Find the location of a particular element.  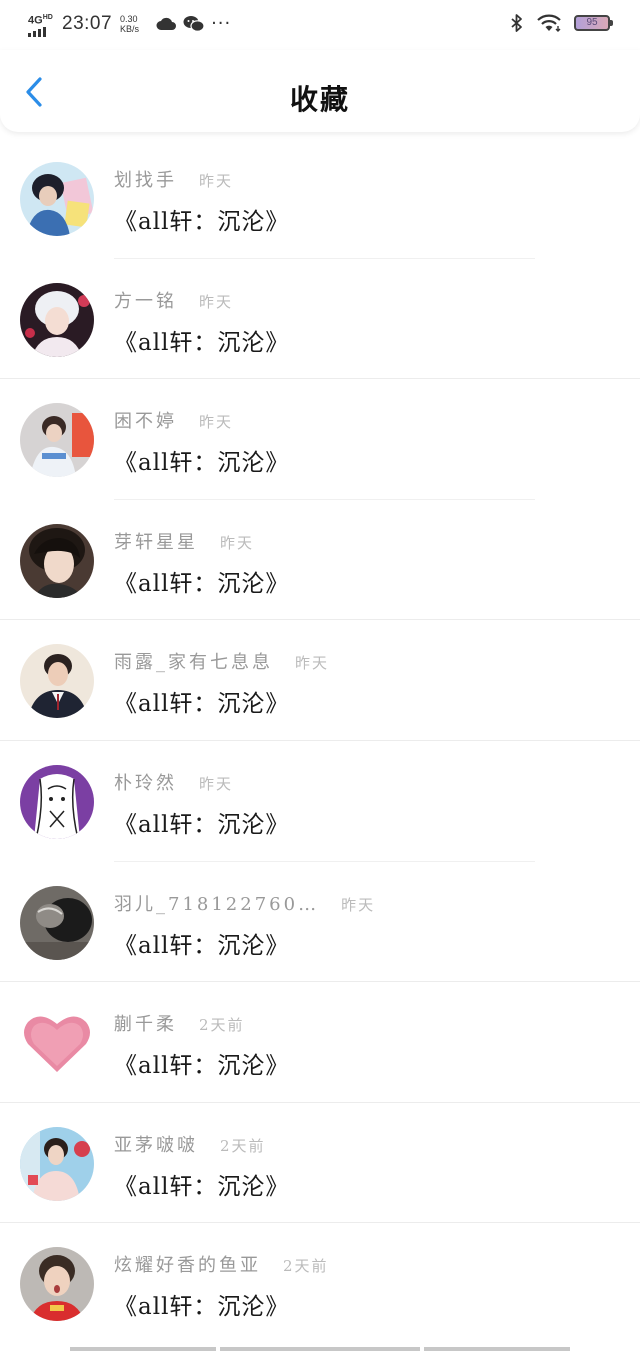

page-title: 收藏 is located at coordinates (319, 99).